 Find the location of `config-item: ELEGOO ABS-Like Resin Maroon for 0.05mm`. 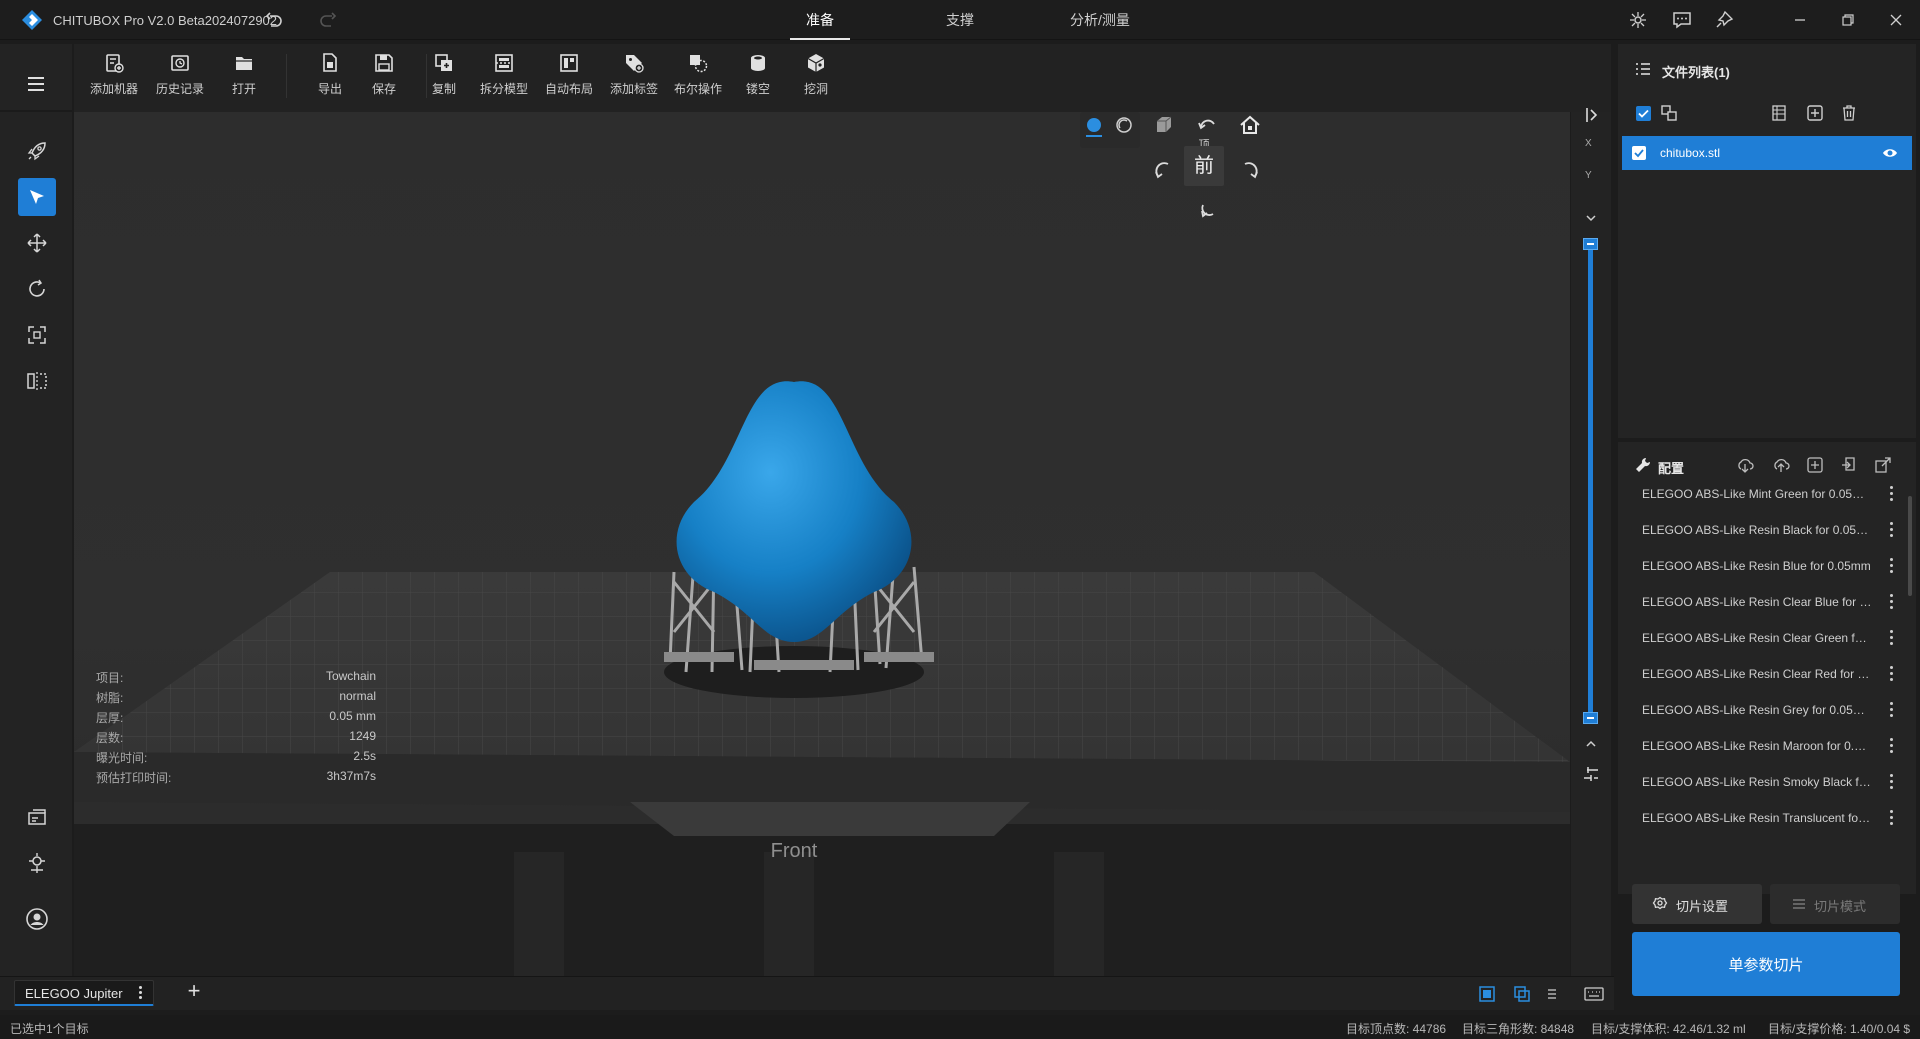

config-item: ELEGOO ABS-Like Resin Maroon for 0.05mm is located at coordinates (1757, 746).